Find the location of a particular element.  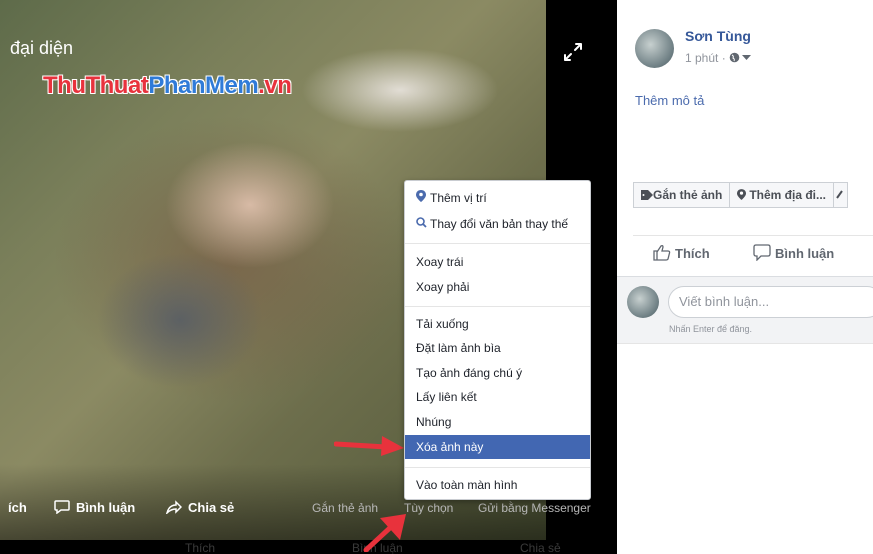

menu-item-delete-photo: Xóa ảnh này is located at coordinates (497, 447).